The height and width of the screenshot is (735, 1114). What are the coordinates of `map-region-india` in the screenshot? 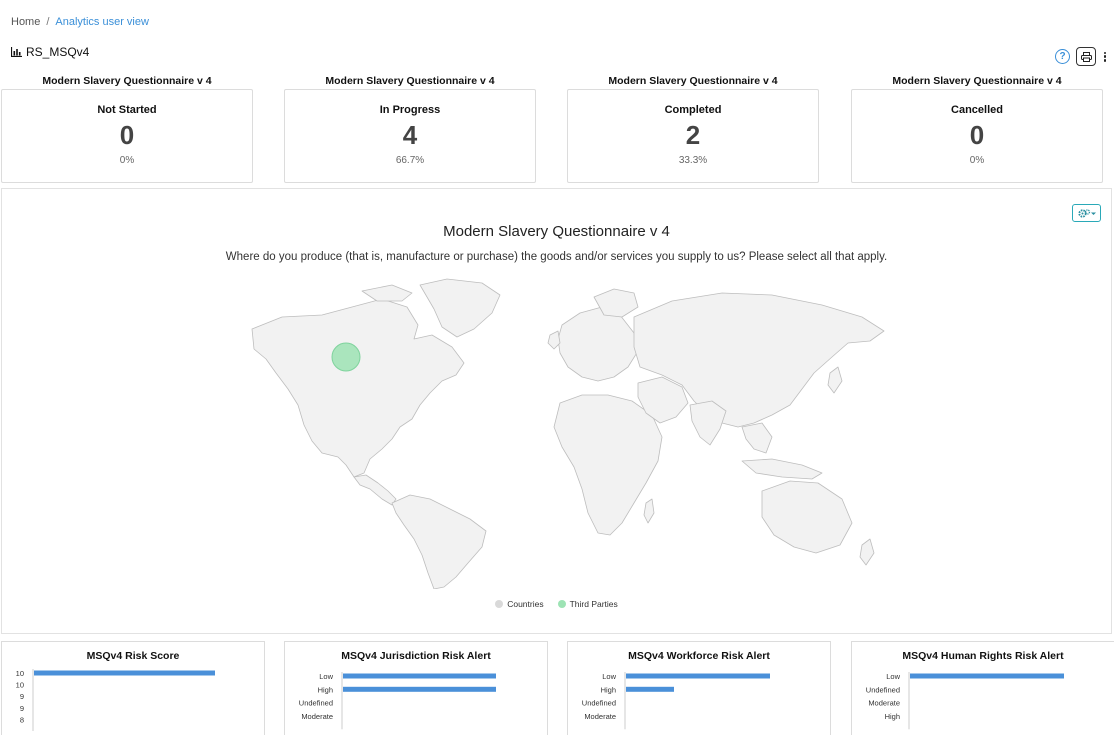 It's located at (708, 423).